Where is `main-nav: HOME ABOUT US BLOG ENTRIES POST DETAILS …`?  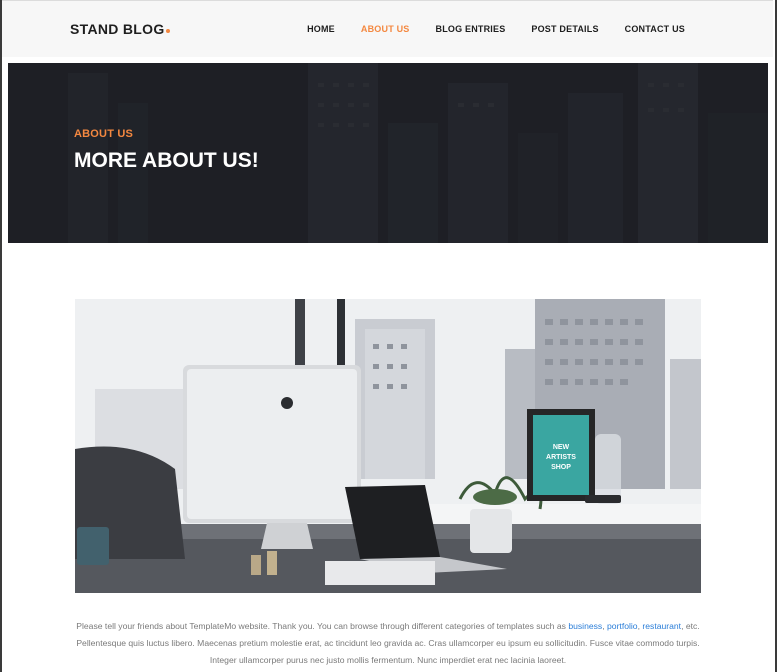
main-nav: HOME ABOUT US BLOG ENTRIES POST DETAILS … is located at coordinates (496, 29).